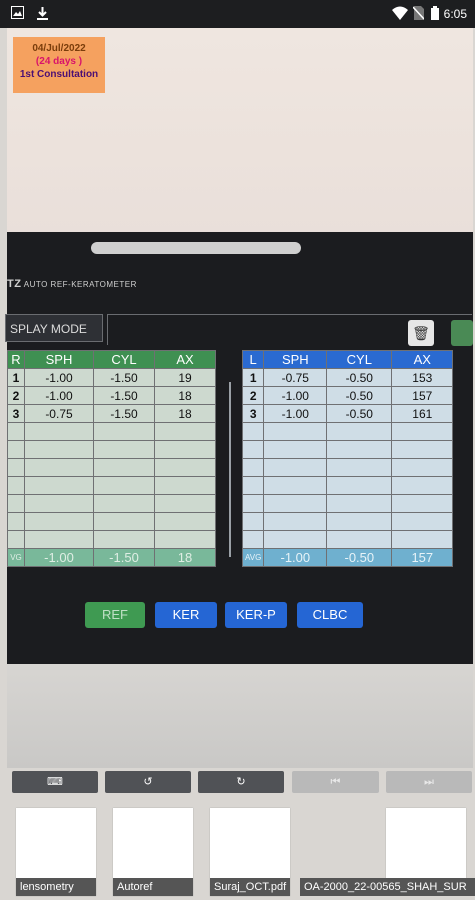 The width and height of the screenshot is (475, 900). I want to click on device-brand: TZ AUTO REF-KERATOMETER, so click(72, 284).